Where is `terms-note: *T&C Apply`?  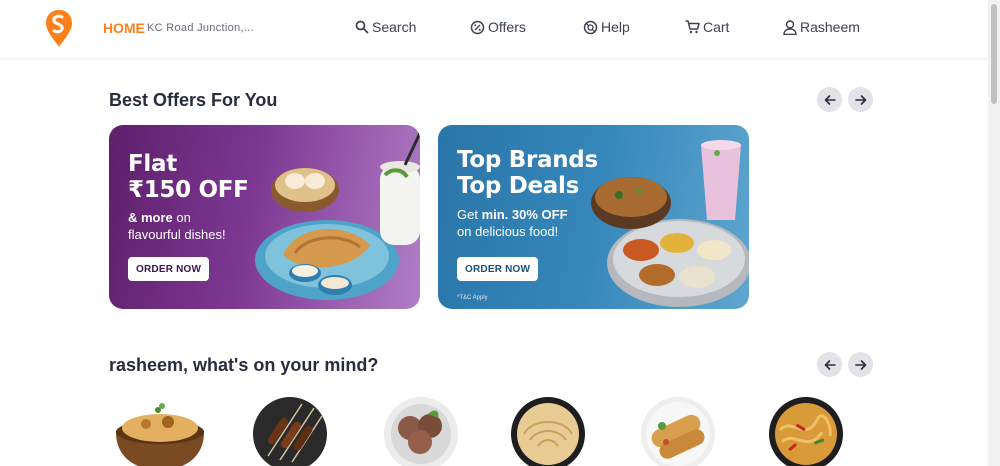
terms-note: *T&C Apply is located at coordinates (472, 298).